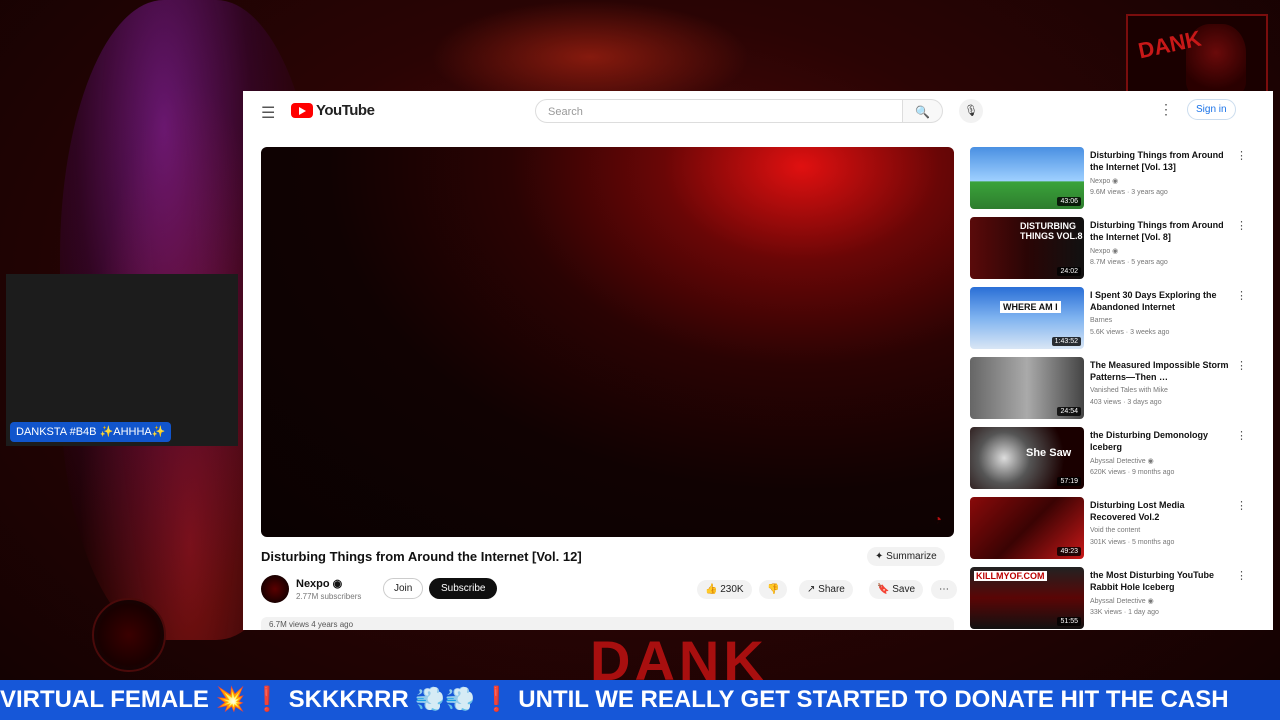 The height and width of the screenshot is (720, 1280). I want to click on webcam-name-label: DANKSTA #B4B ✨AHHHA✨, so click(91, 432).